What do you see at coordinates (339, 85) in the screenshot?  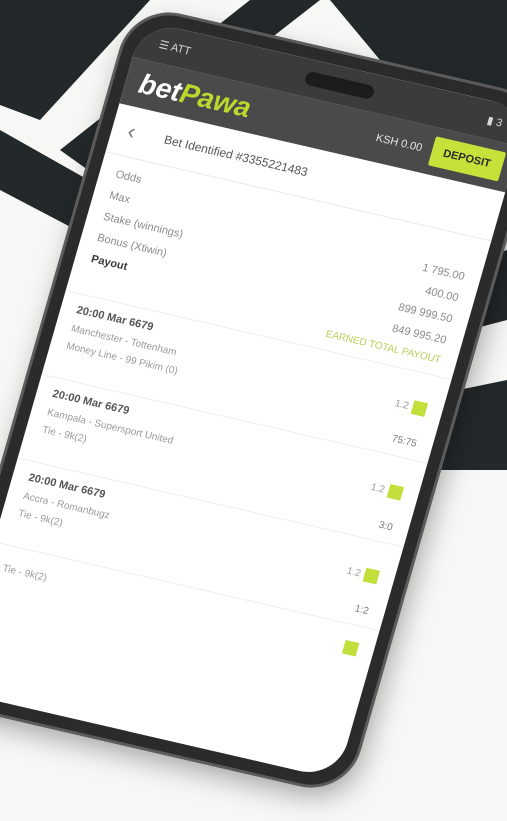 I see `camera-notch` at bounding box center [339, 85].